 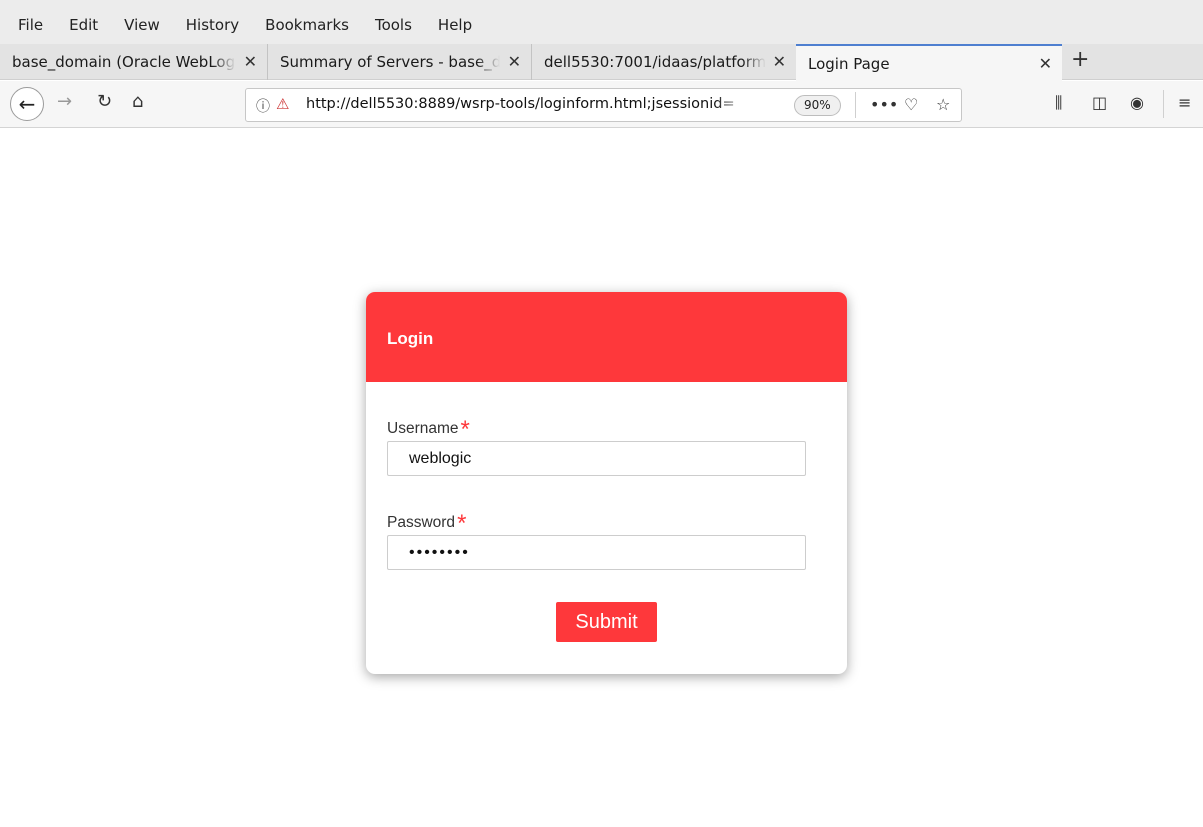 I want to click on tab-title: Summary of Servers - base_domain, so click(x=390, y=62).